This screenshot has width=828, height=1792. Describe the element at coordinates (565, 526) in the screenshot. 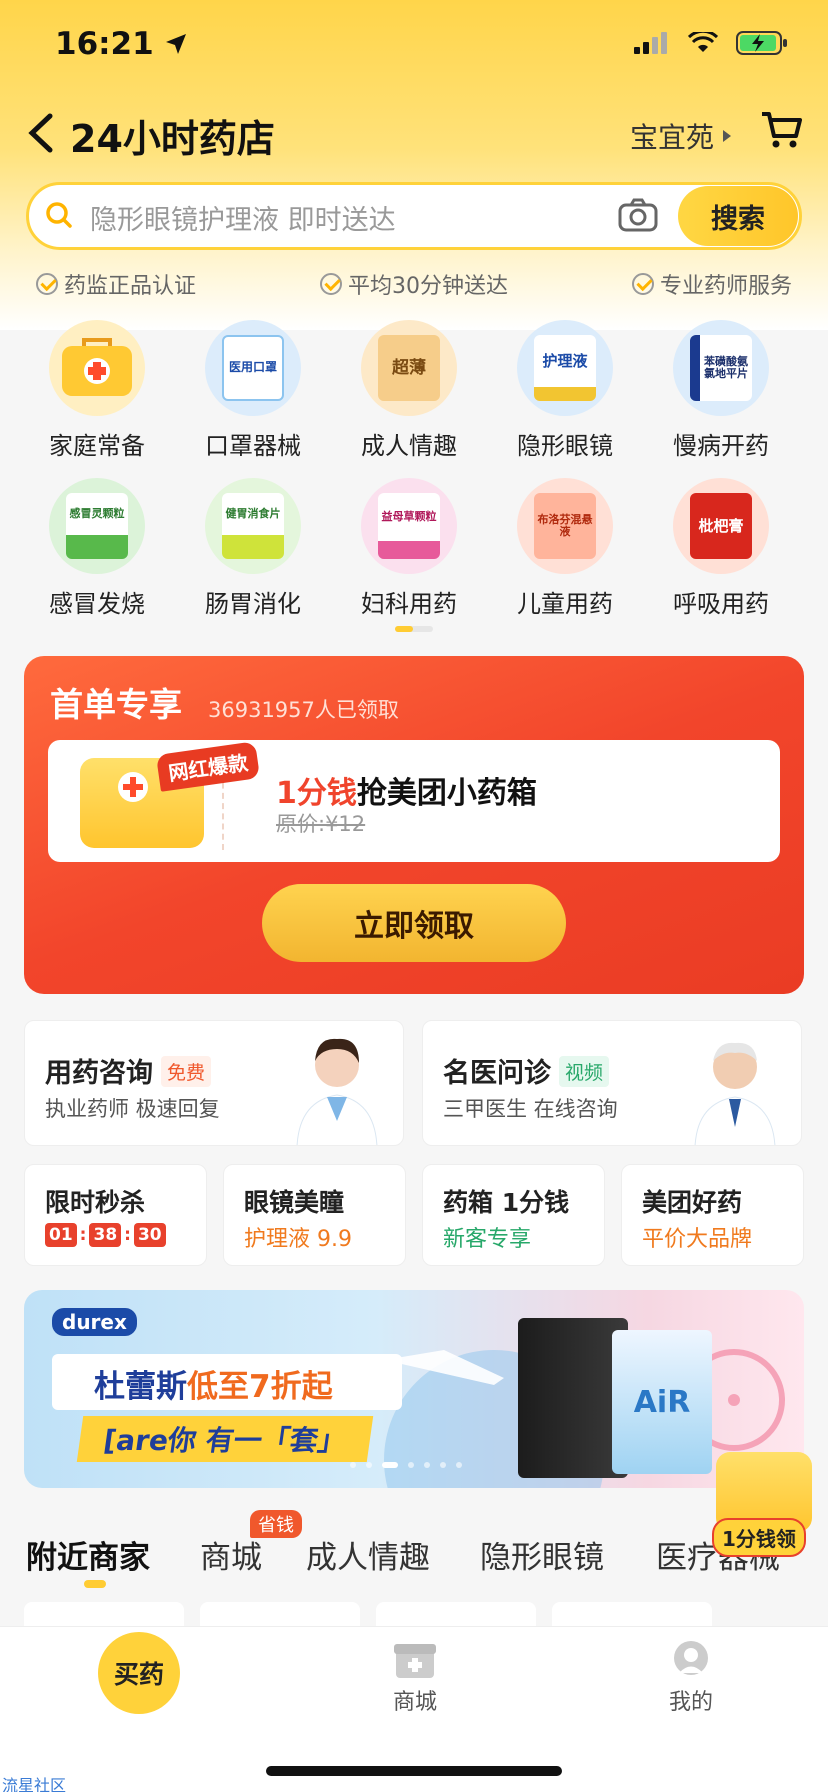

I see `child-medicine-icon: 布洛芬混悬液` at that location.